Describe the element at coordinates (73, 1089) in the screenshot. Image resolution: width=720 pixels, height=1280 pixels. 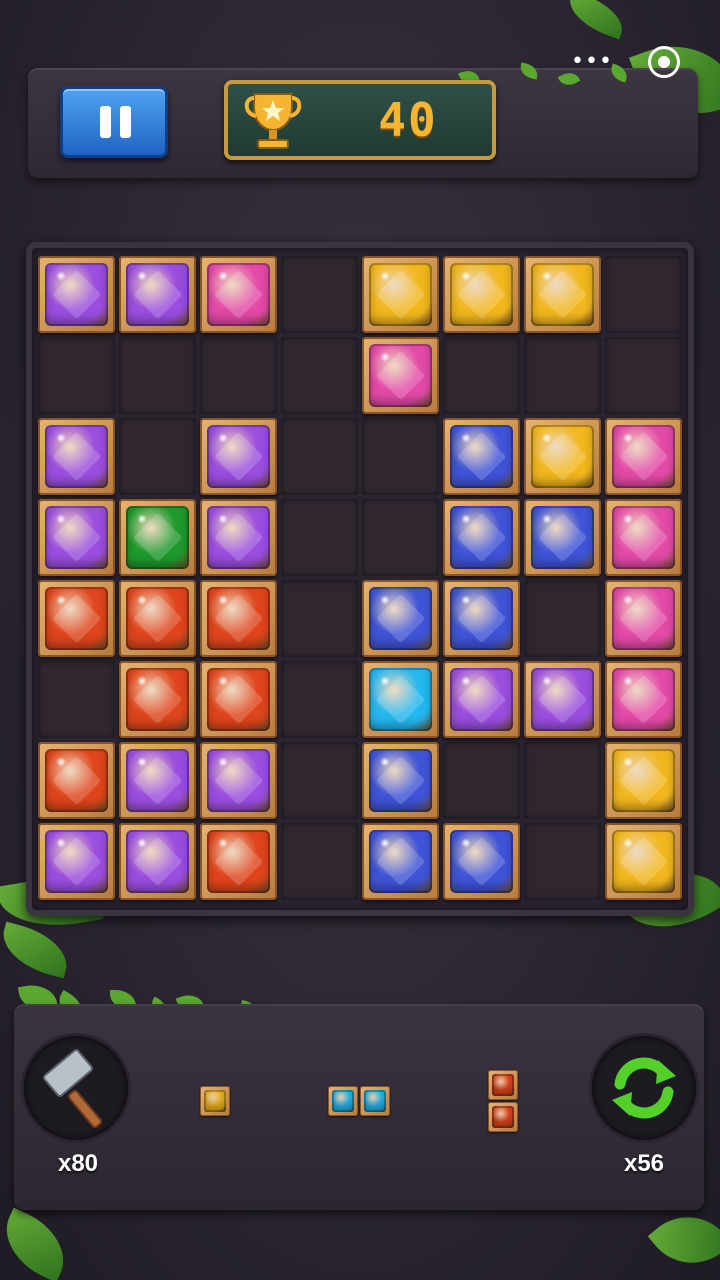
I see `hammer-icon` at that location.